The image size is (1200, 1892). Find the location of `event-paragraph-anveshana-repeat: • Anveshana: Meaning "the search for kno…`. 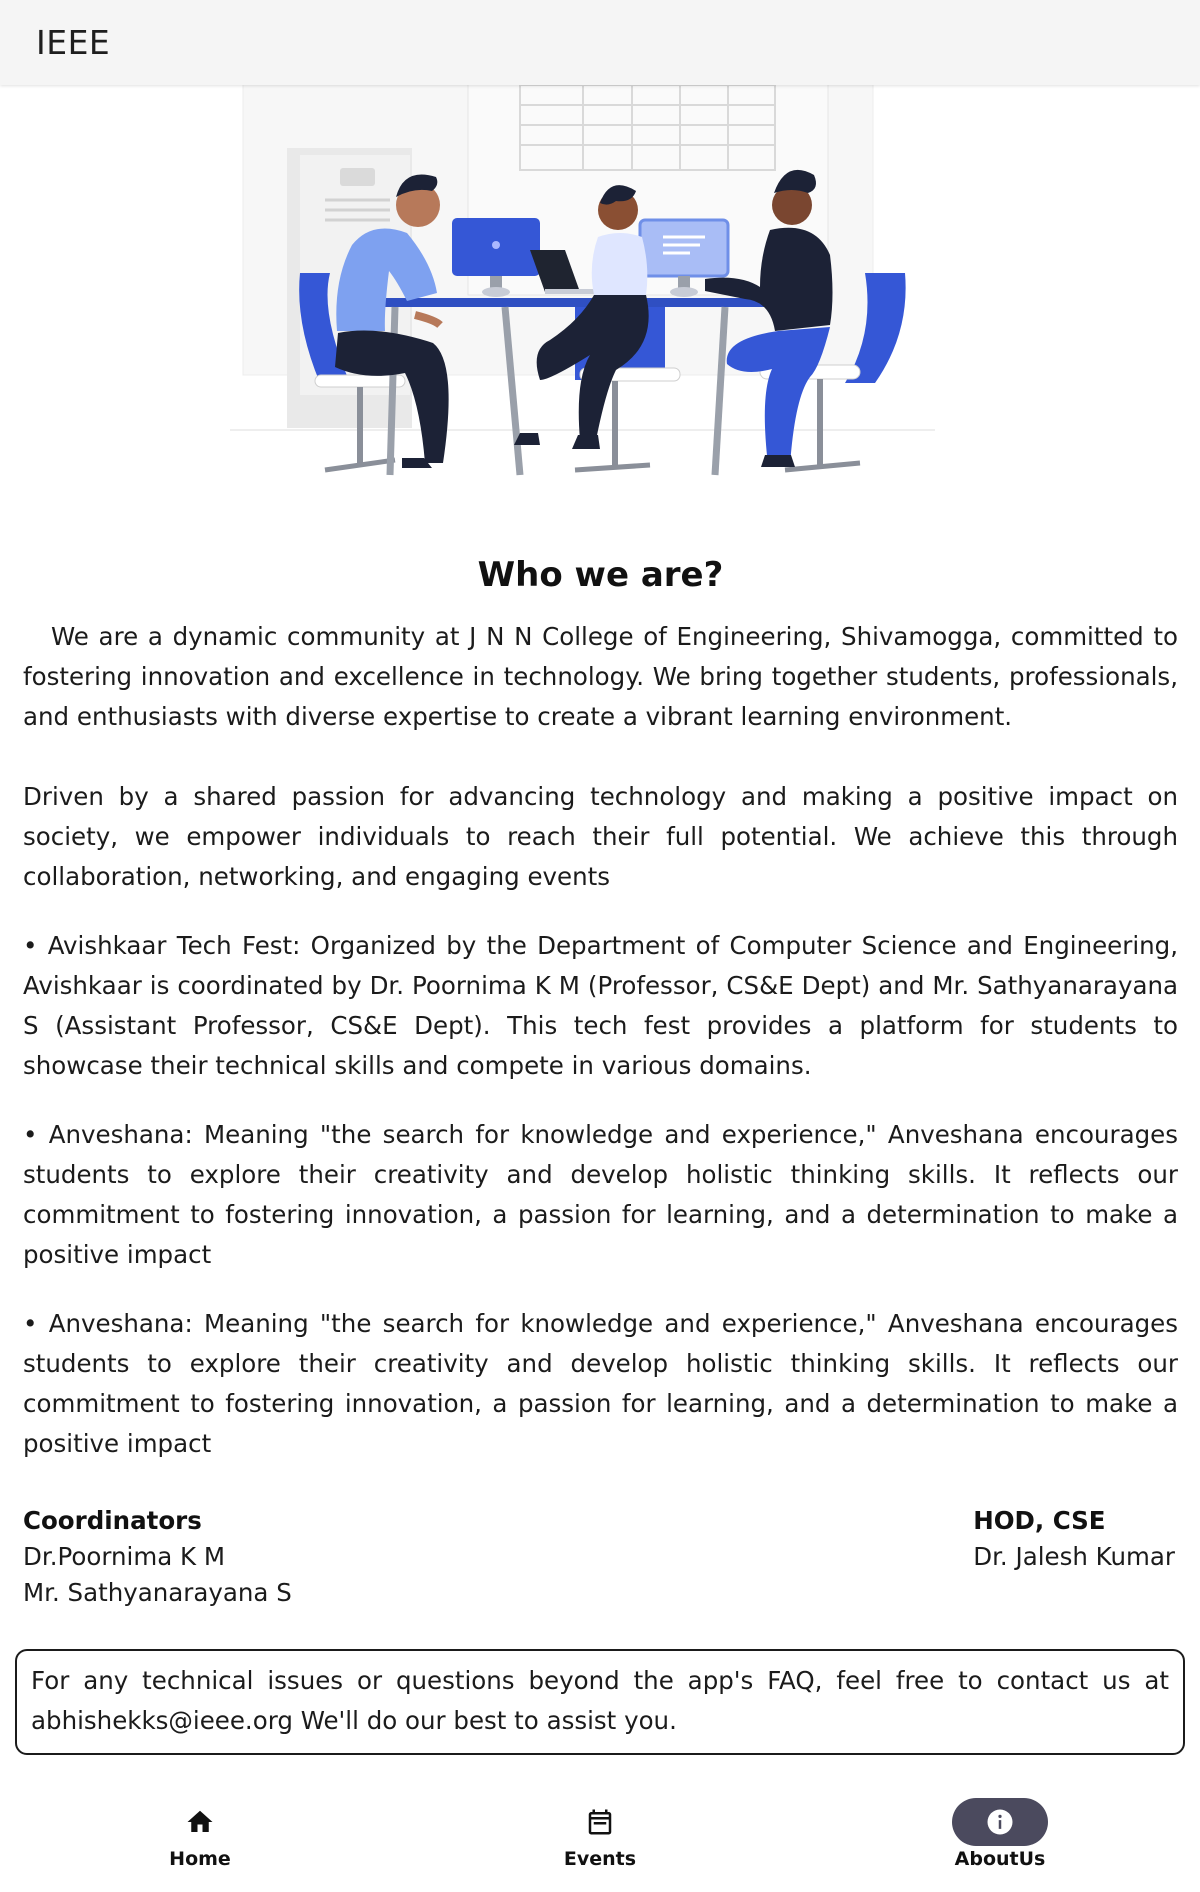

event-paragraph-anveshana-repeat: • Anveshana: Meaning "the search for kno… is located at coordinates (600, 1383).